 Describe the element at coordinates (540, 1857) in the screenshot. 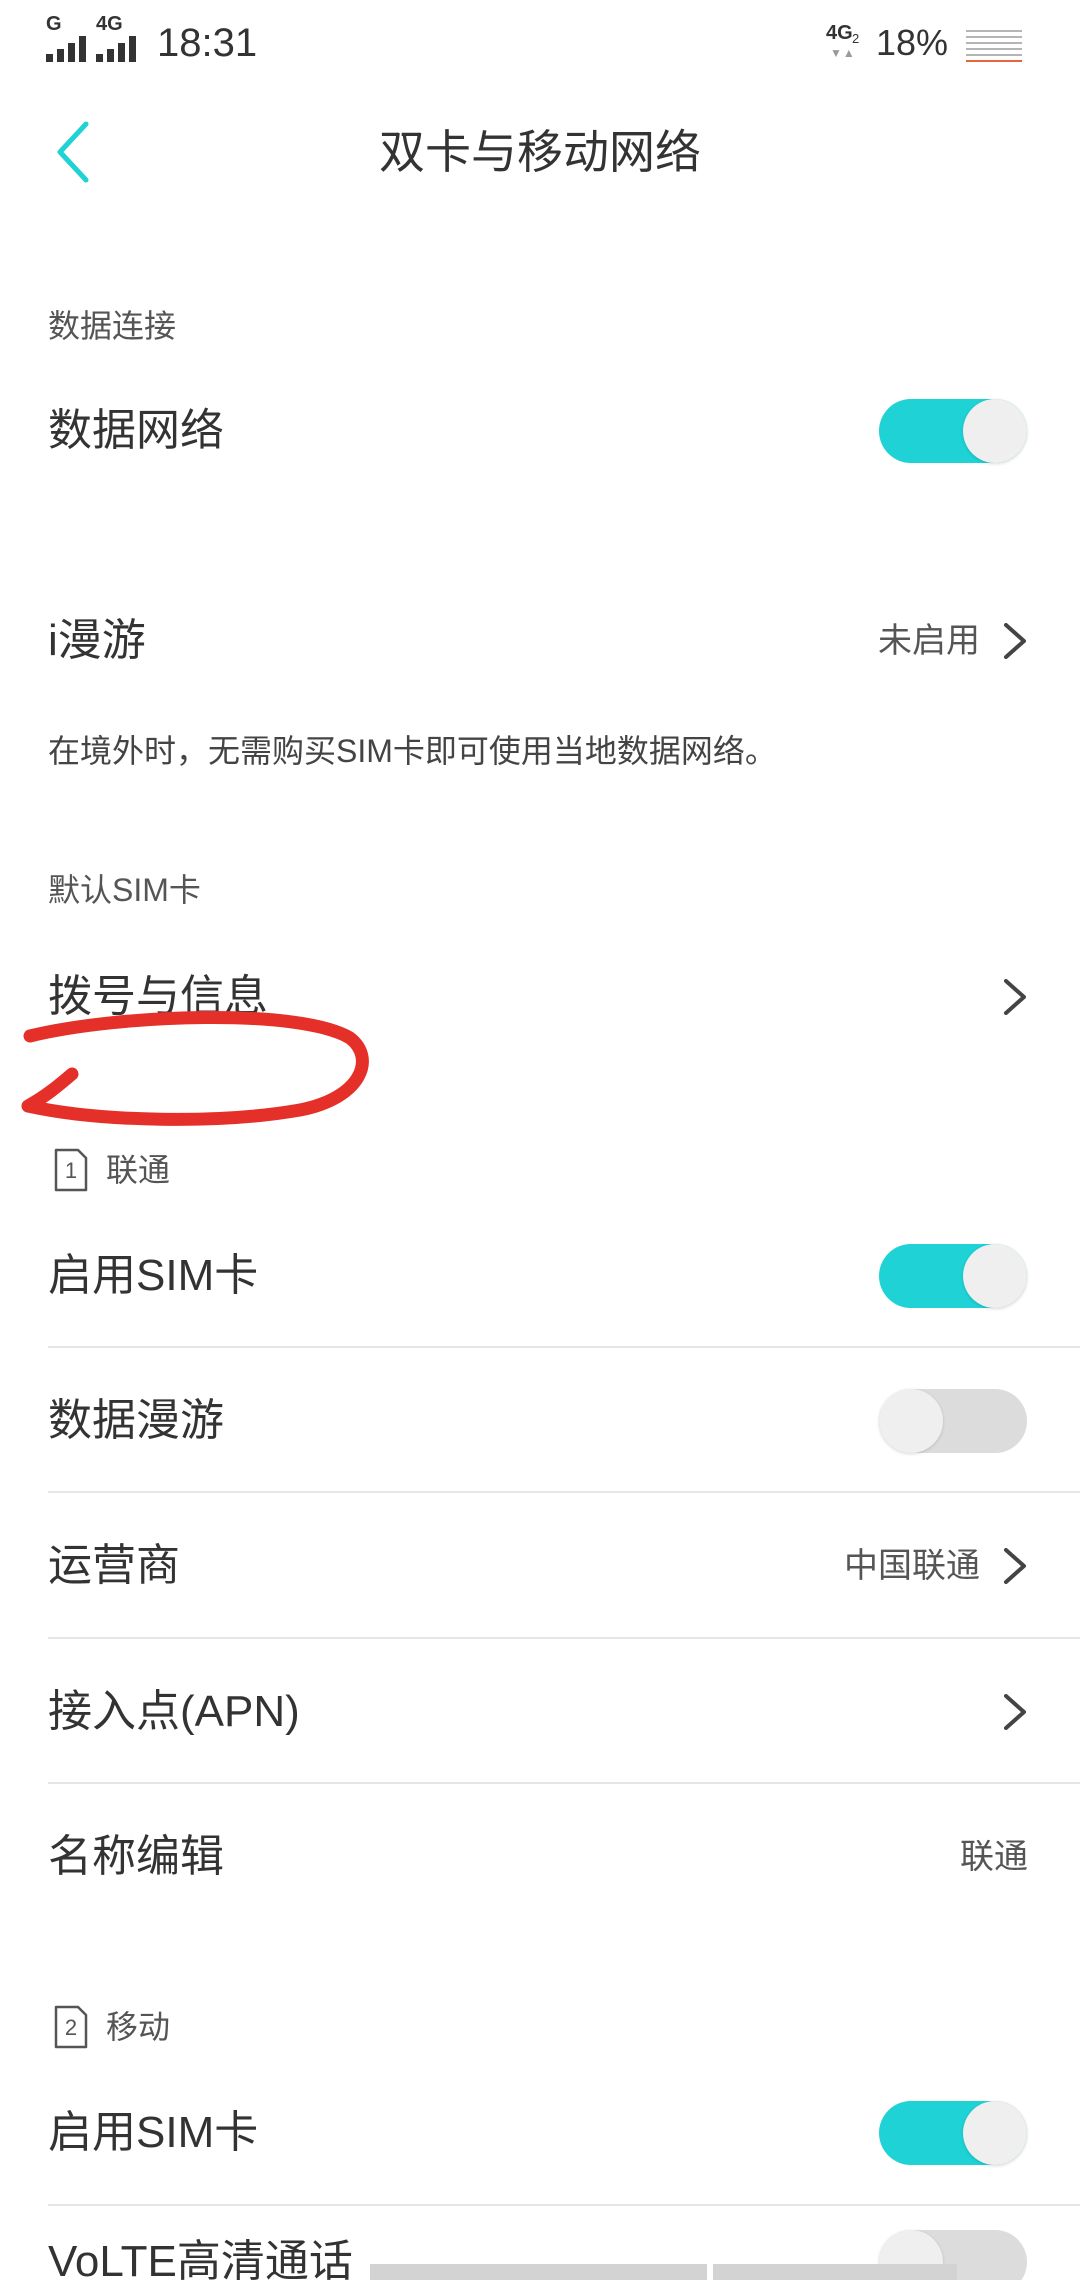

I see `sim1-name-edit-row: 名称编辑 联通` at that location.